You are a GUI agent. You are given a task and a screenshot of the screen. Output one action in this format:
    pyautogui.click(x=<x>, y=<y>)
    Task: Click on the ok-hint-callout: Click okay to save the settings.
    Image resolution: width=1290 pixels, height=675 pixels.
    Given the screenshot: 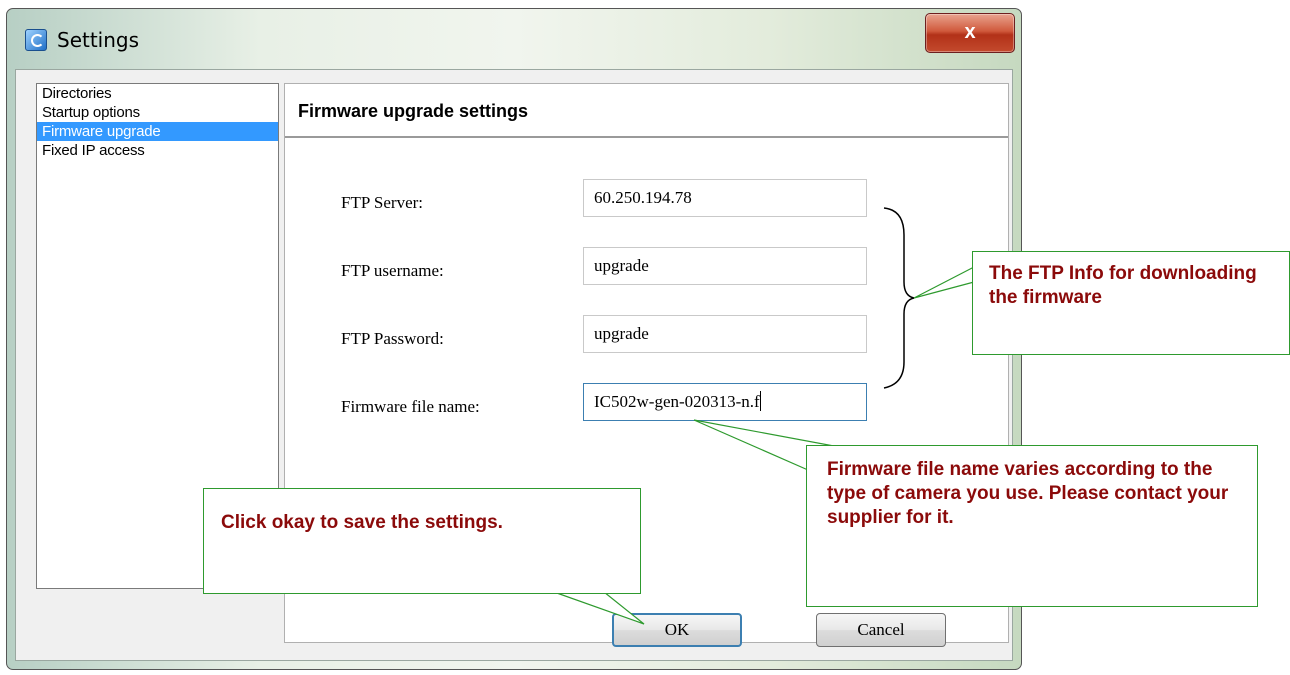 What is the action you would take?
    pyautogui.click(x=422, y=541)
    